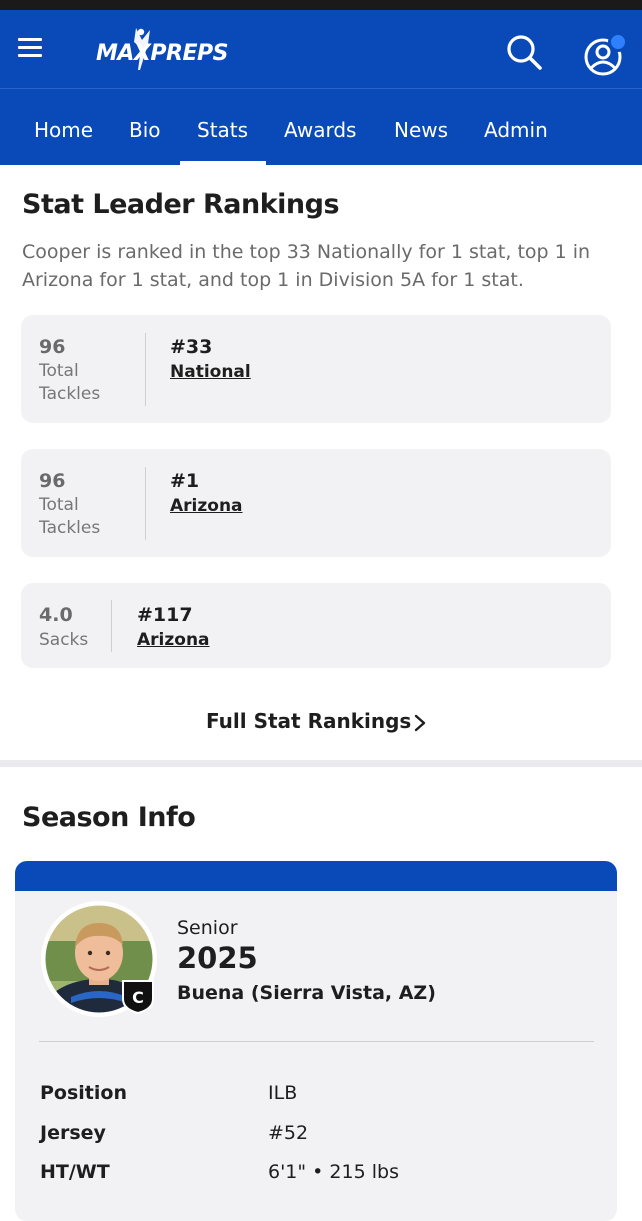 Image resolution: width=642 pixels, height=1221 pixels. Describe the element at coordinates (73, 1133) in the screenshot. I see `info-label-jersey: Jersey` at that location.